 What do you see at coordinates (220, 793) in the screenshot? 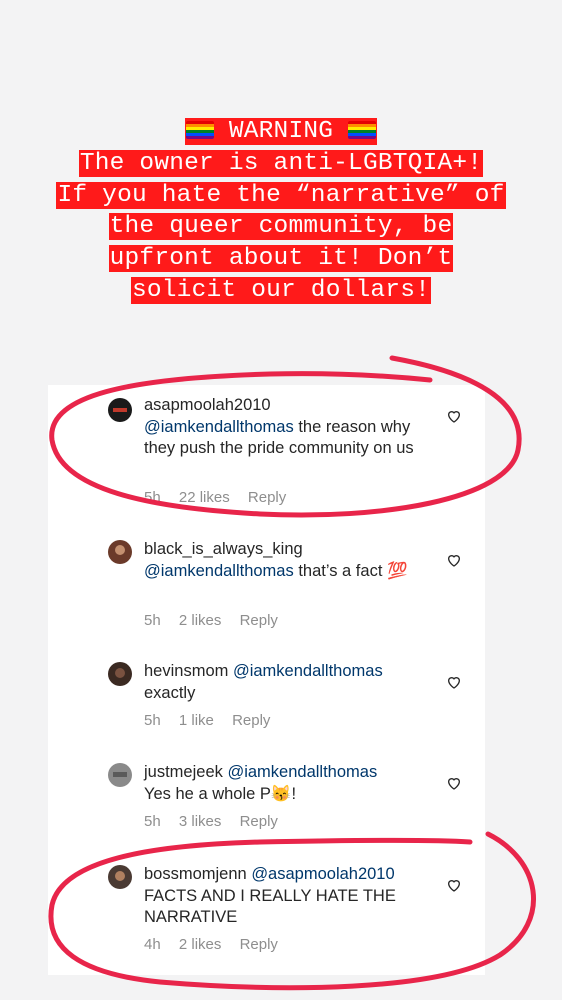
I see `comment-text: Yes he a whole P😽!` at bounding box center [220, 793].